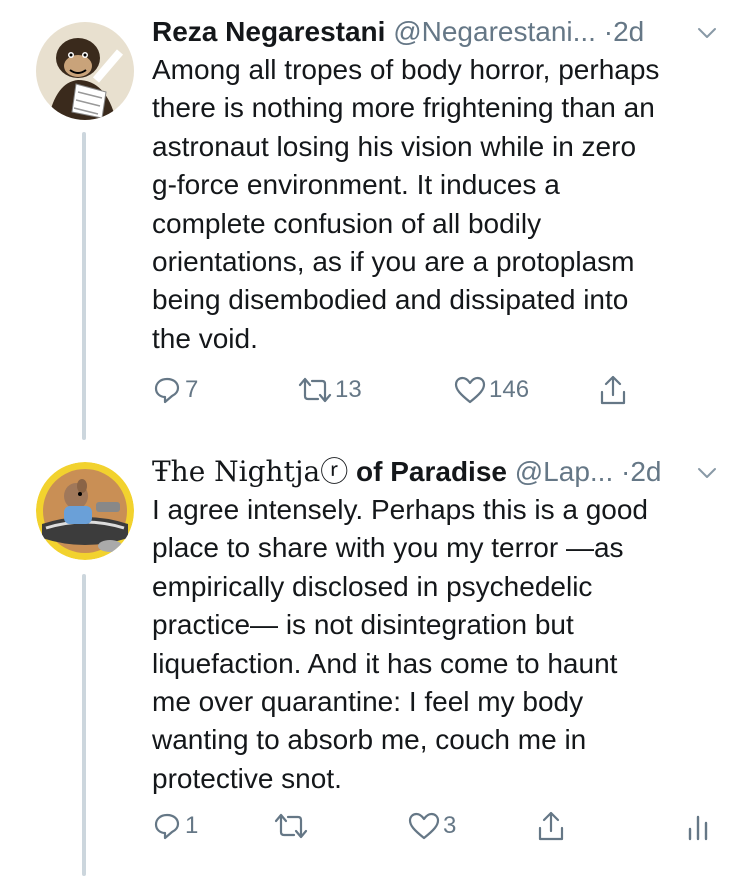  What do you see at coordinates (369, 740) in the screenshot?
I see `tweet-text-line: wanting to absorb me, couch me in` at bounding box center [369, 740].